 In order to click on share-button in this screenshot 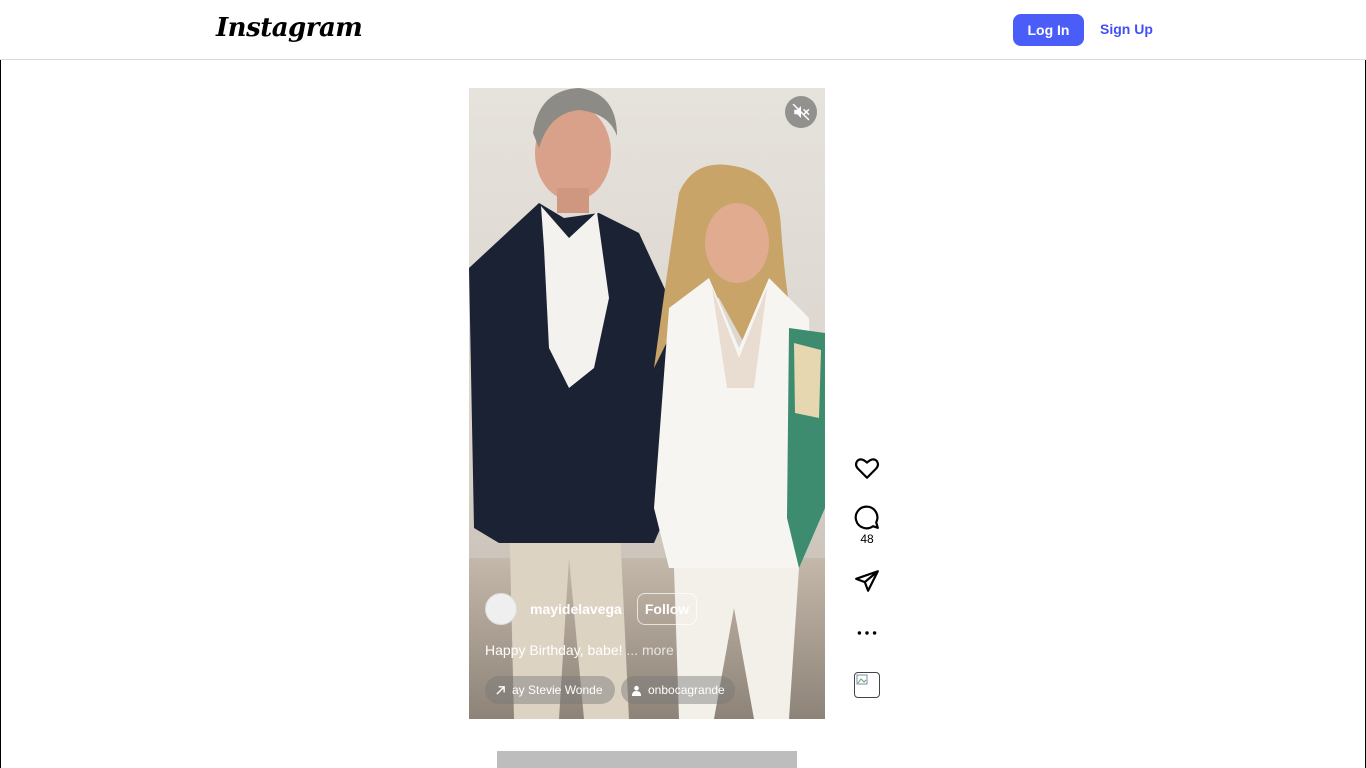, I will do `click(867, 581)`.